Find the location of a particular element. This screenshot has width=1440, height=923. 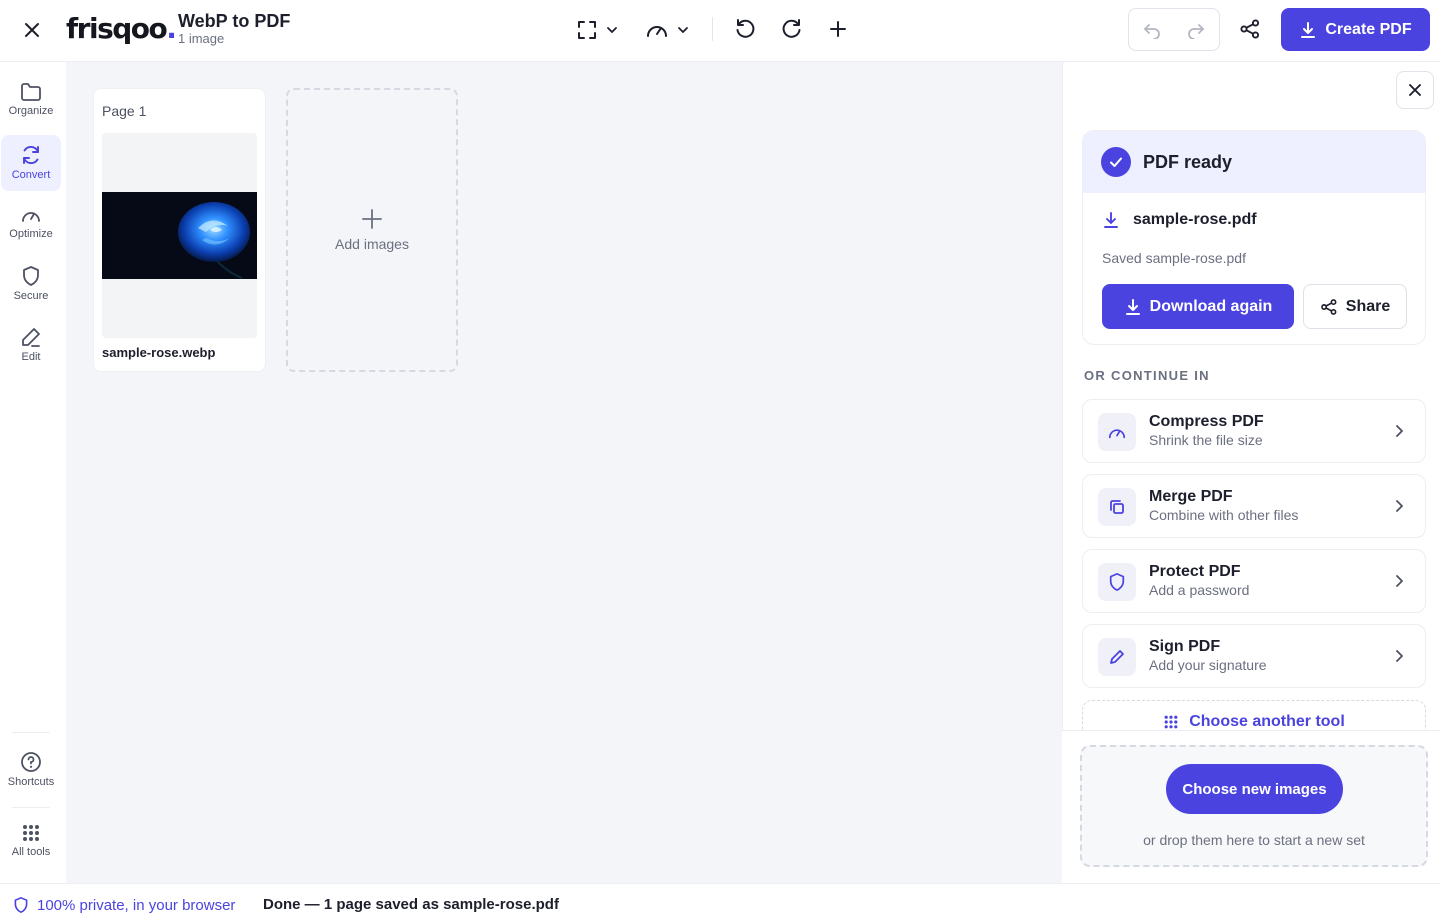

sidebar-item-edit: Edit is located at coordinates (31, 350).